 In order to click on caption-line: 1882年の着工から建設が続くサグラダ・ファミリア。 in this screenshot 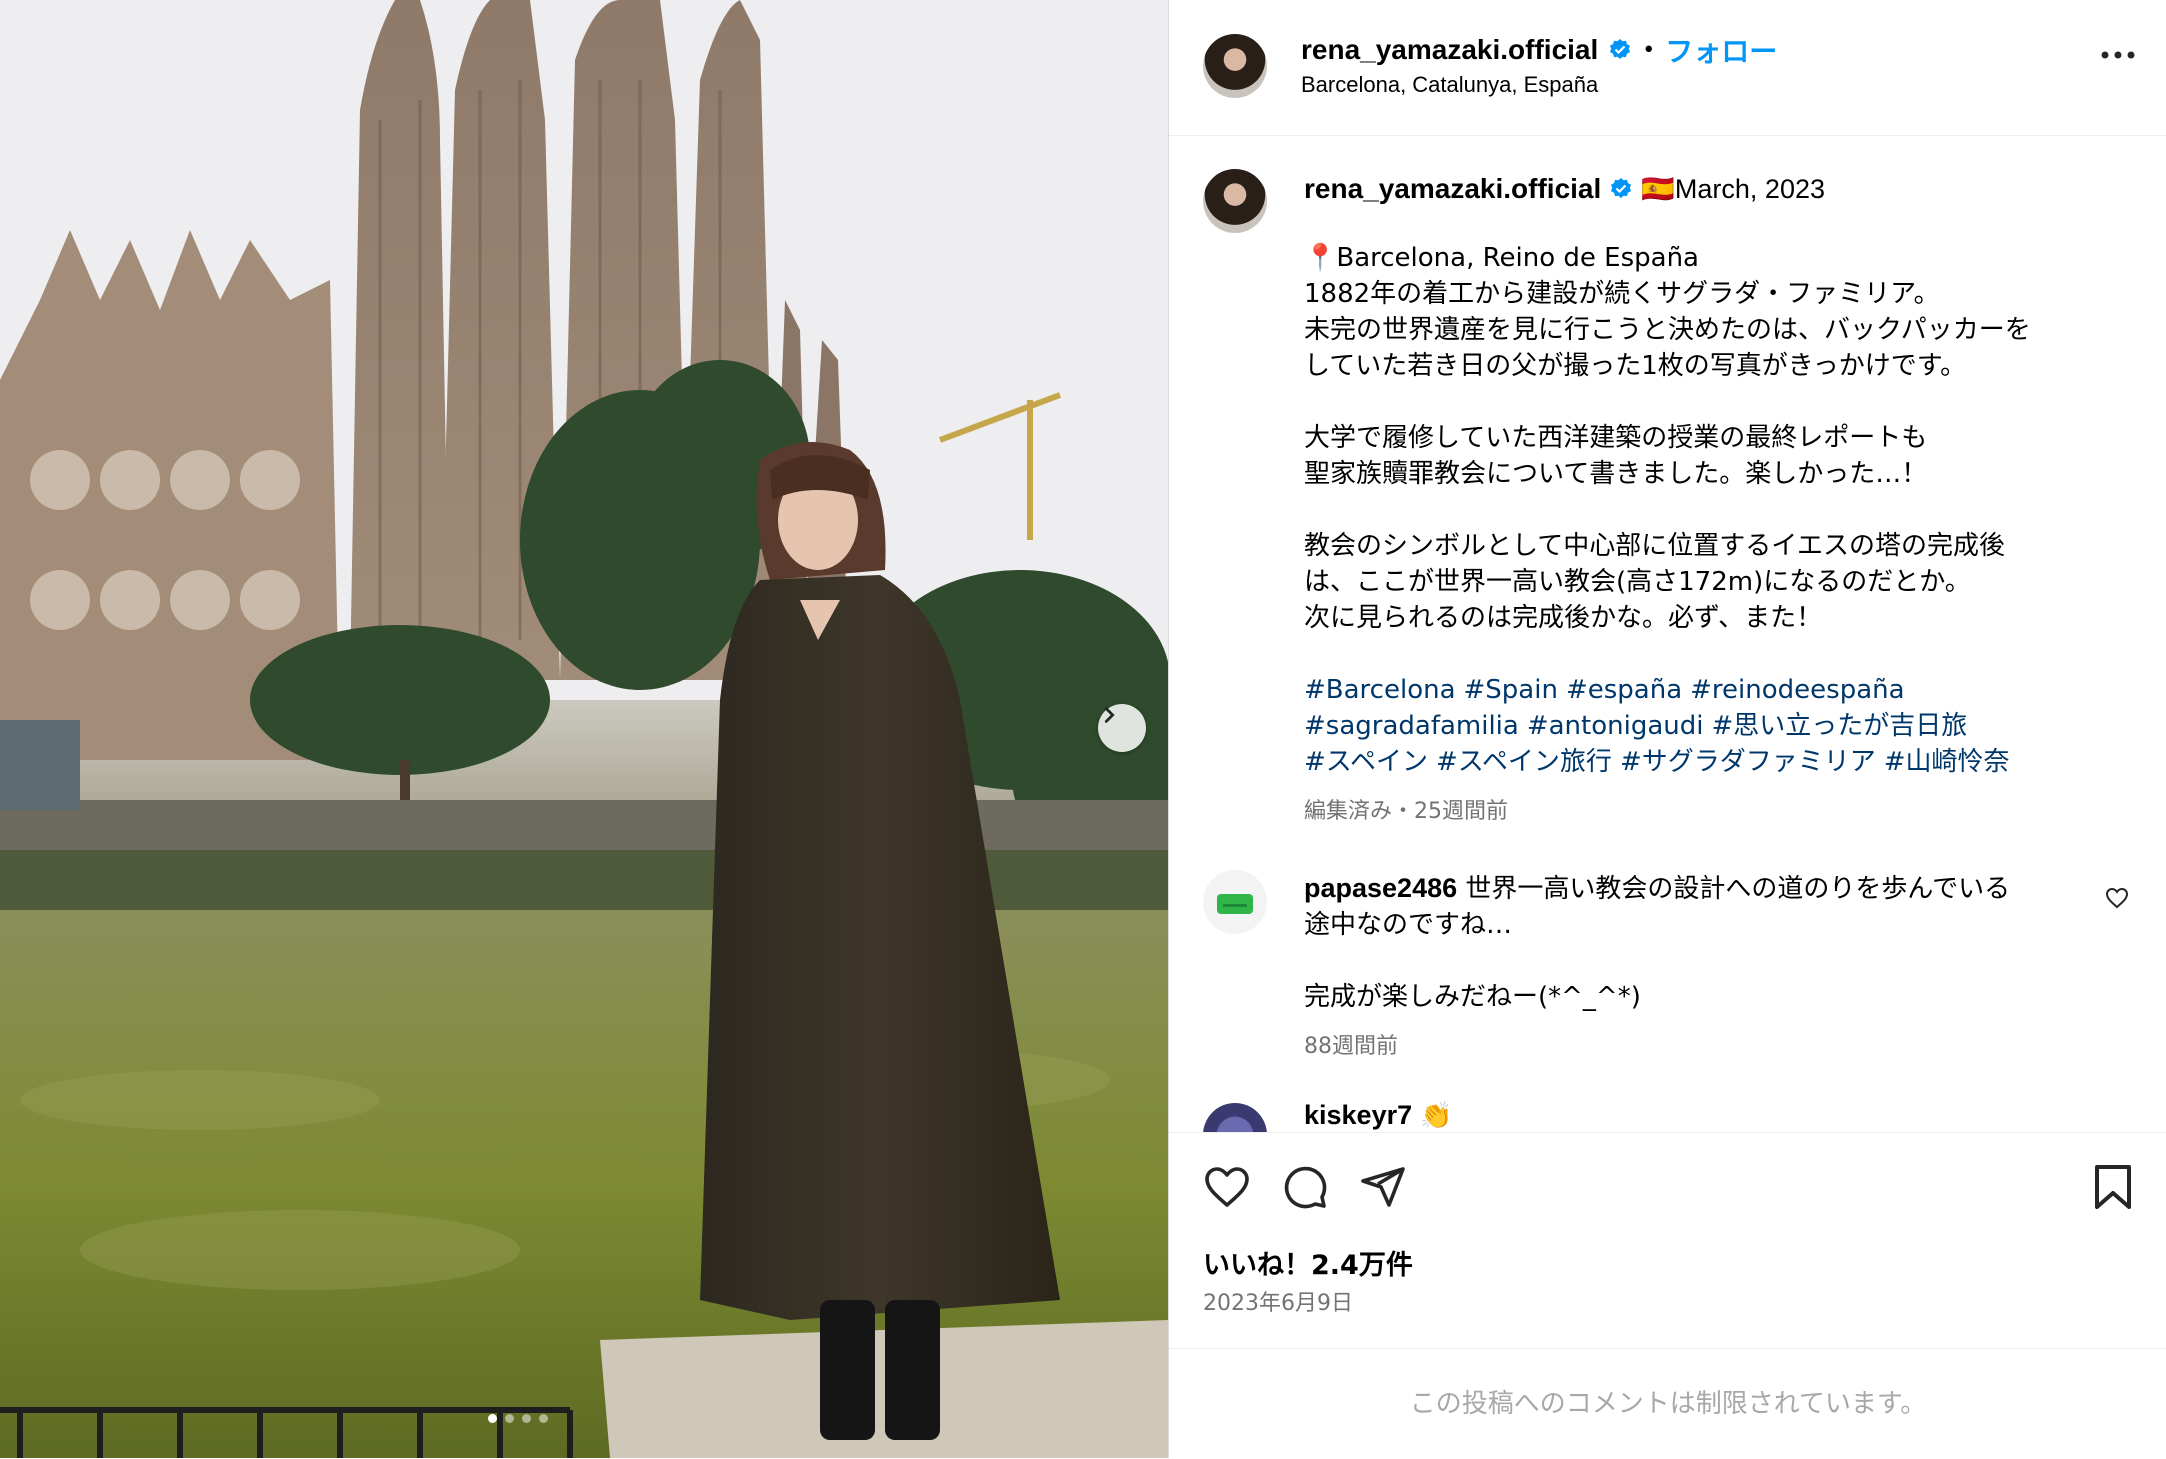, I will do `click(1622, 294)`.